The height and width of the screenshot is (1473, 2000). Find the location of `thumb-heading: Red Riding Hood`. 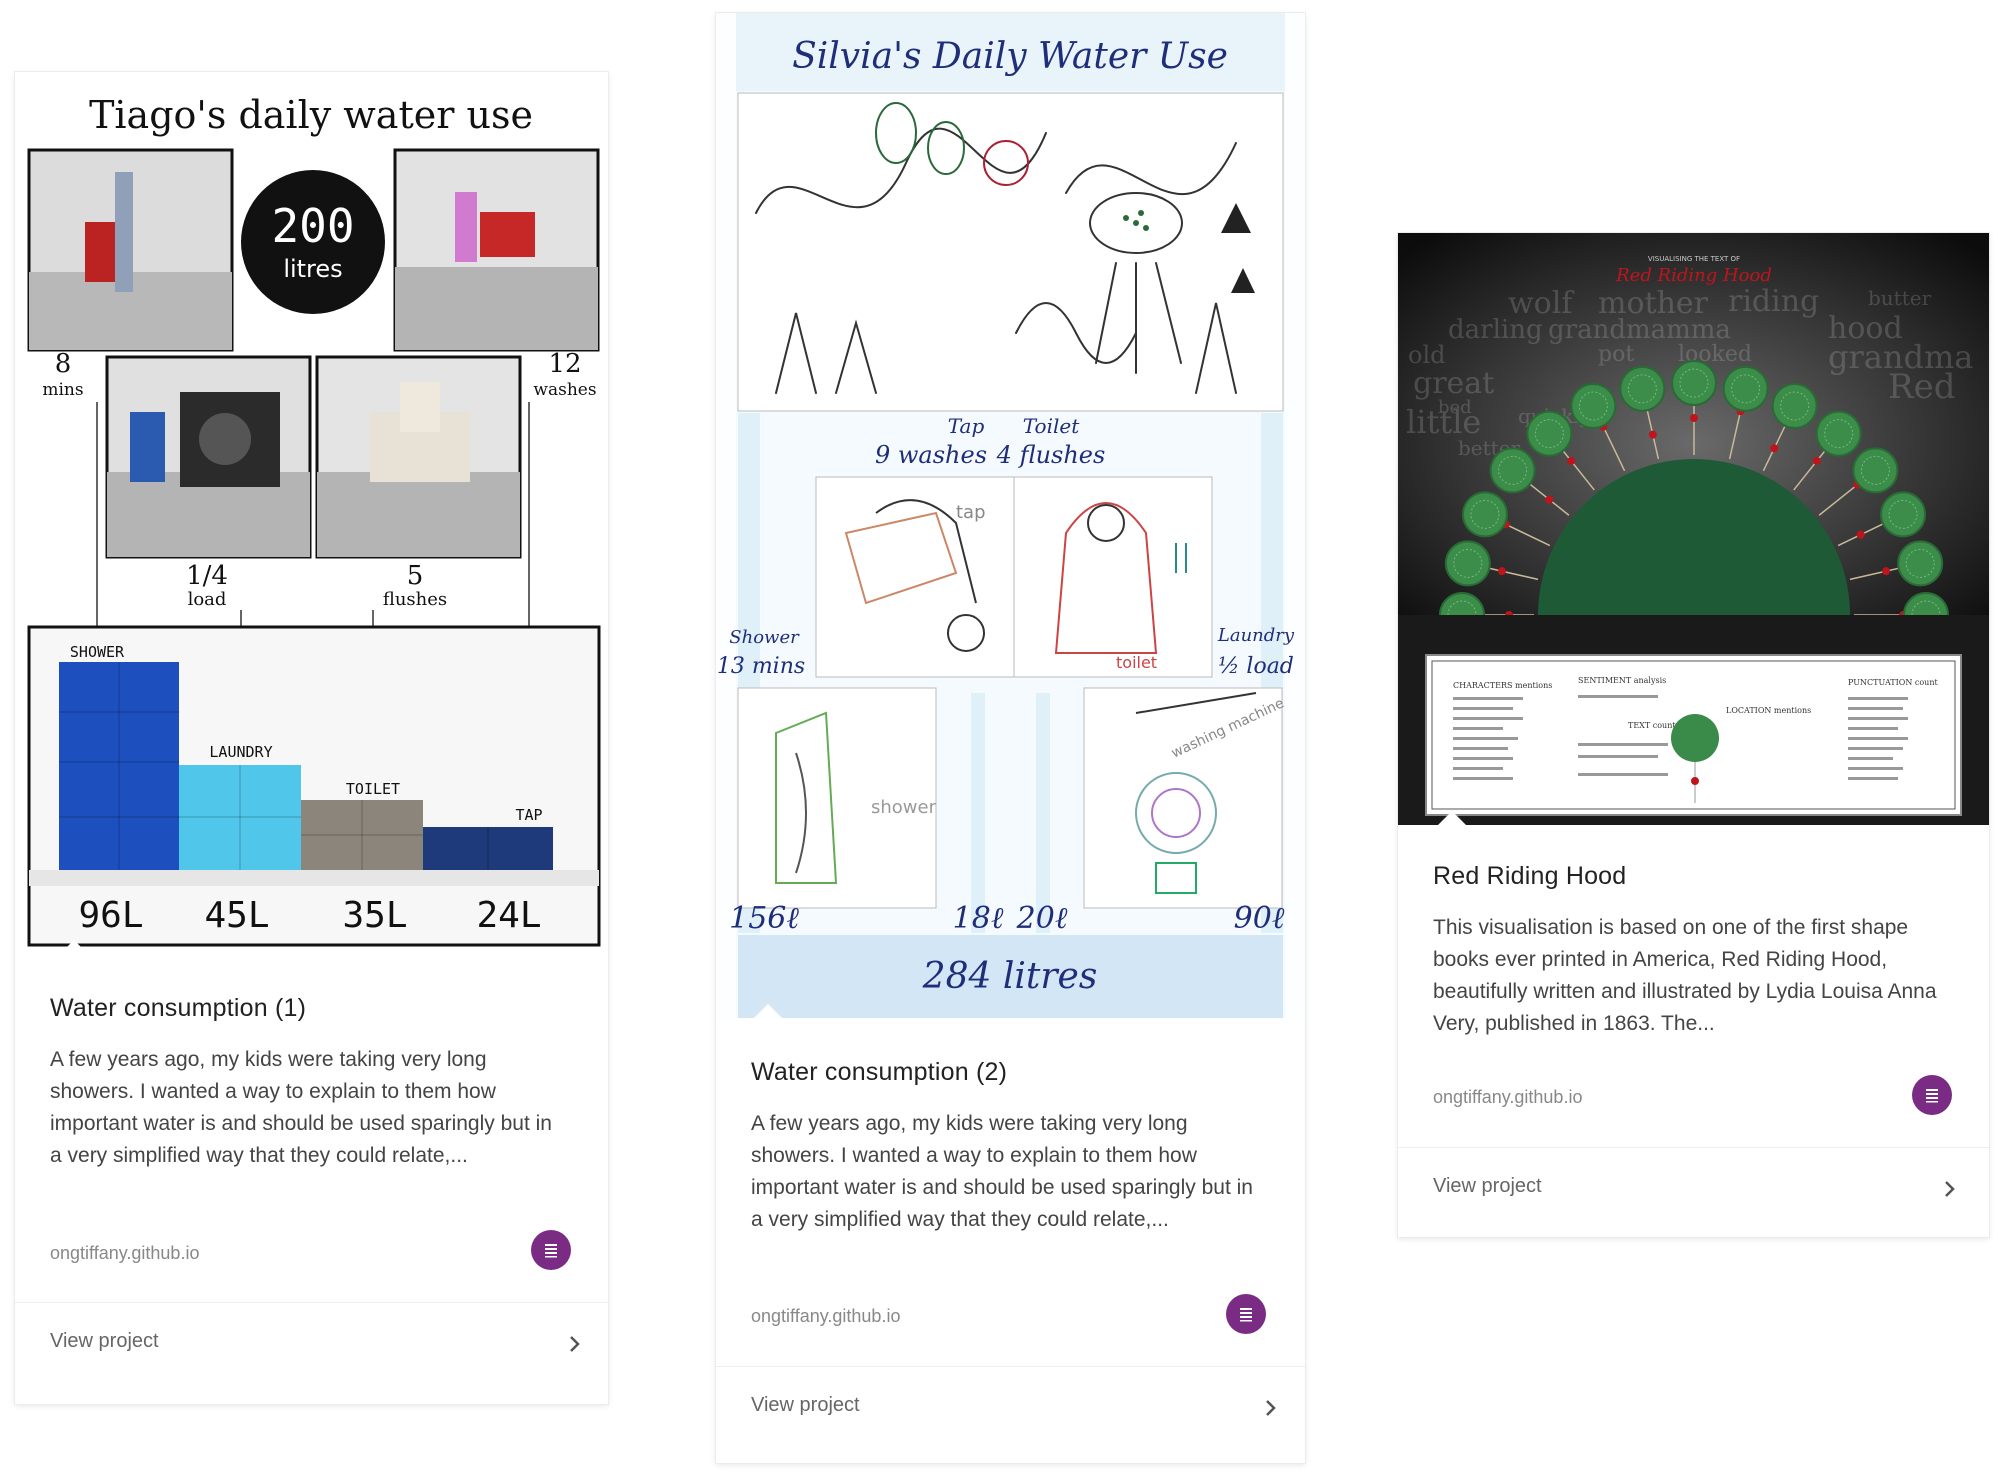

thumb-heading: Red Riding Hood is located at coordinates (1693, 275).